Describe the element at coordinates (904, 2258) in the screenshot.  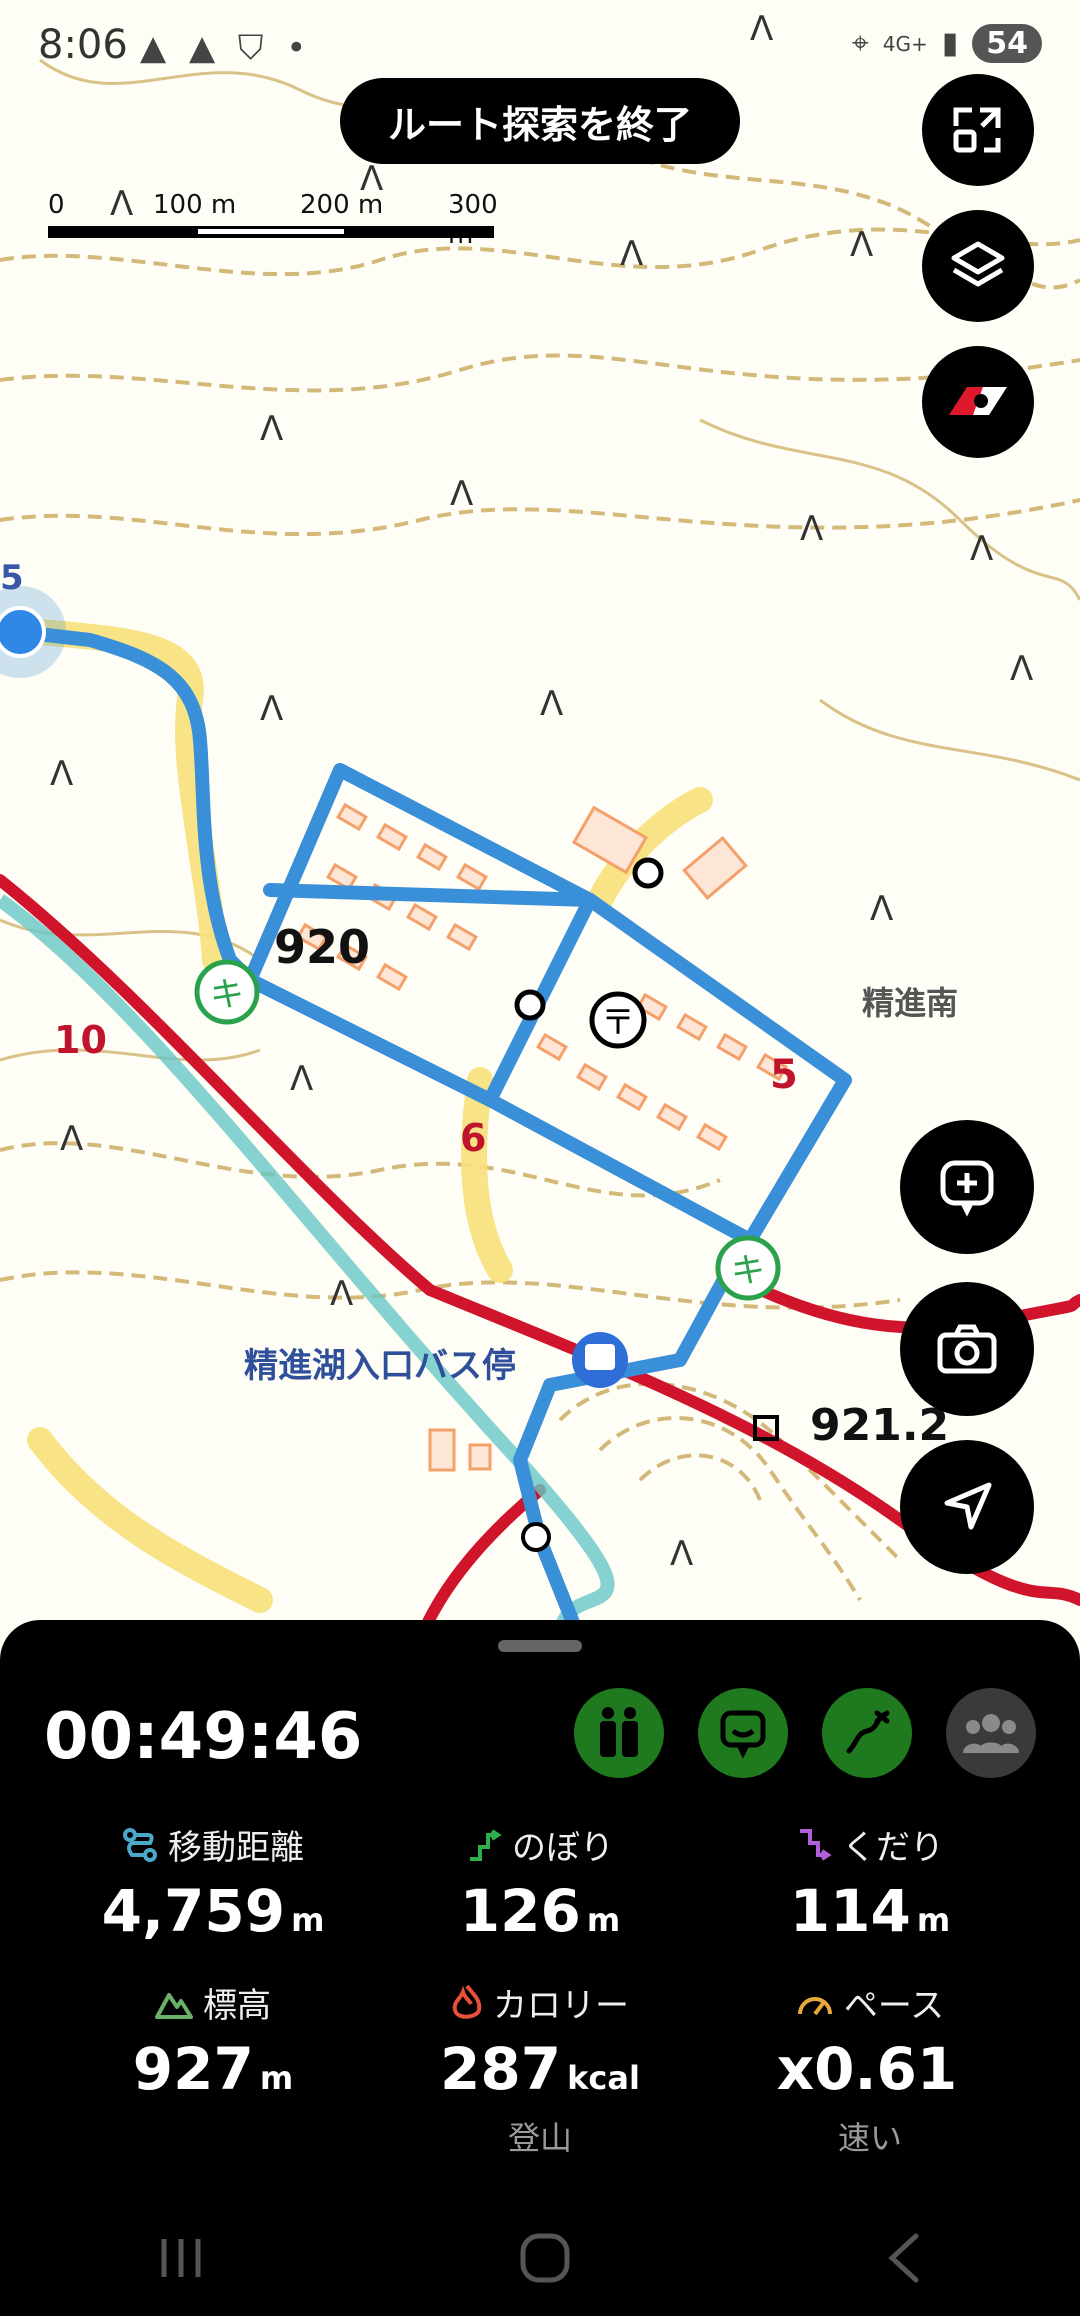
I see `back-icon` at that location.